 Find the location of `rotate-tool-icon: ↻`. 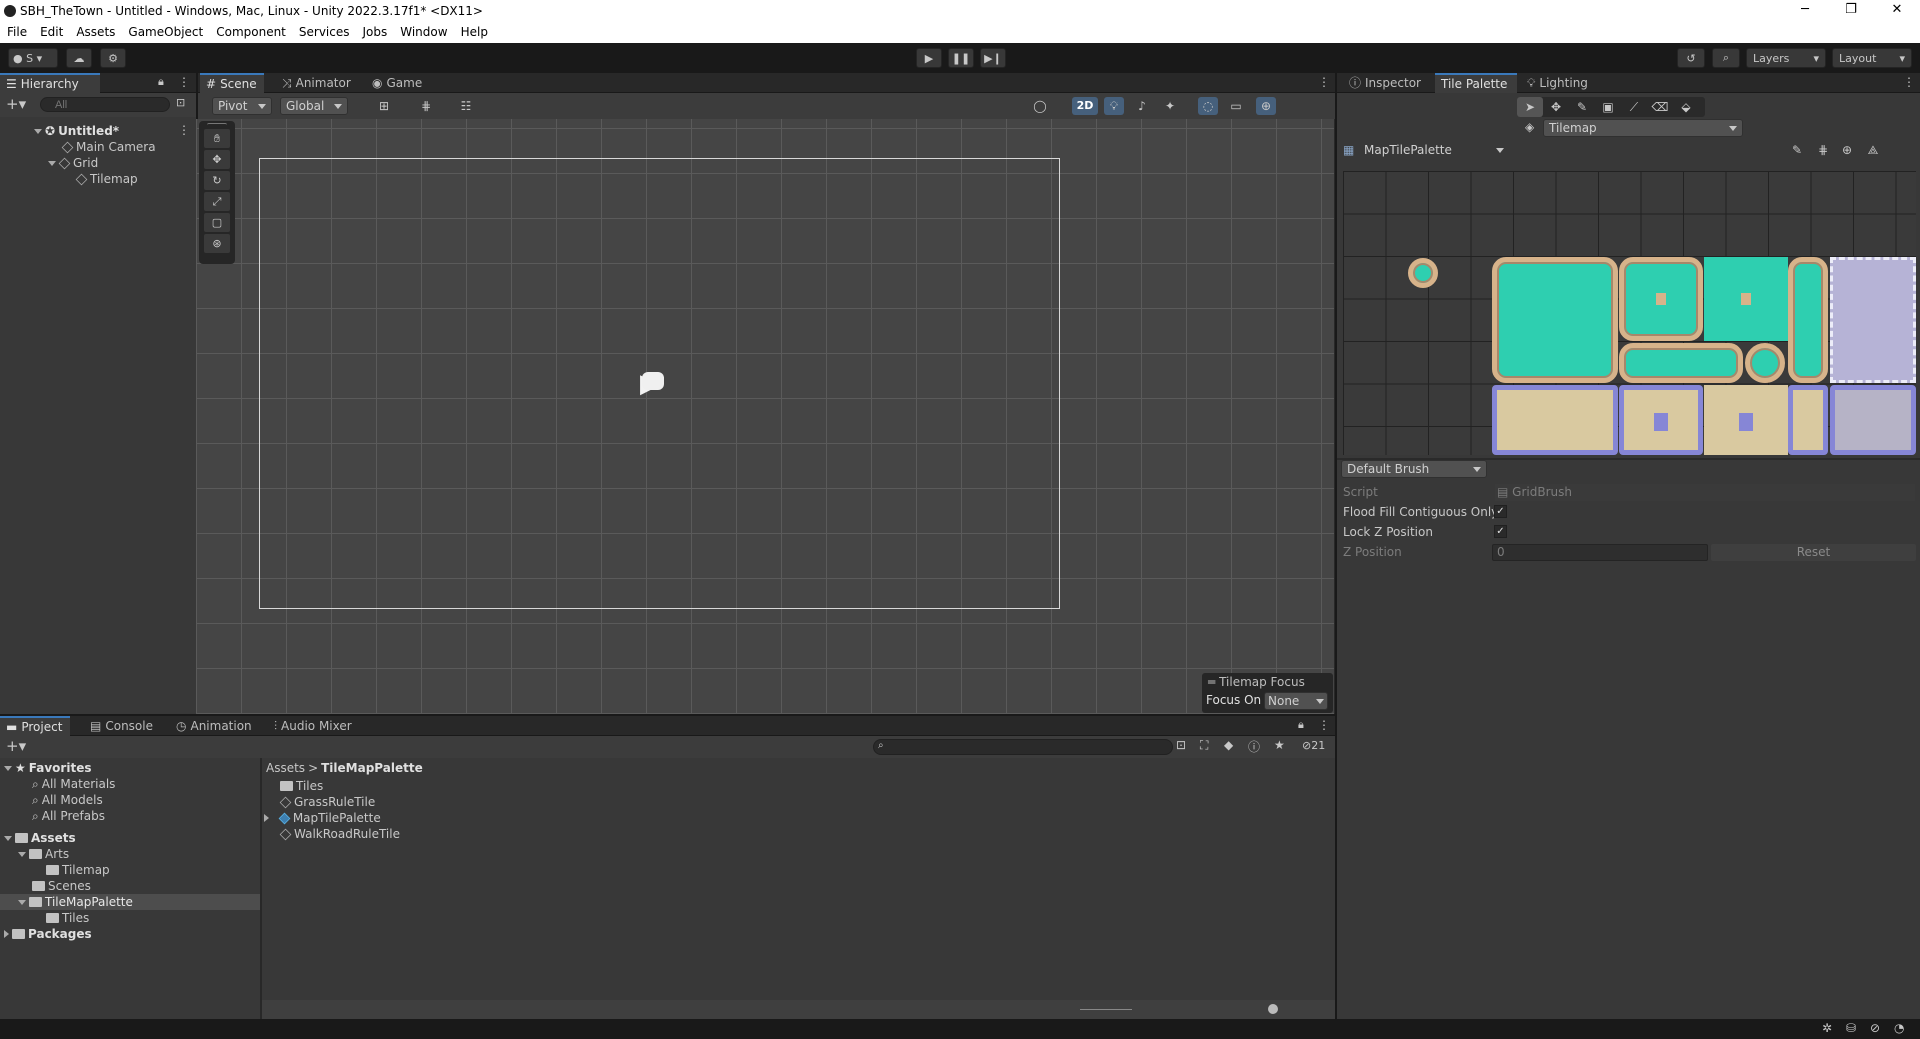

rotate-tool-icon: ↻ is located at coordinates (217, 180).